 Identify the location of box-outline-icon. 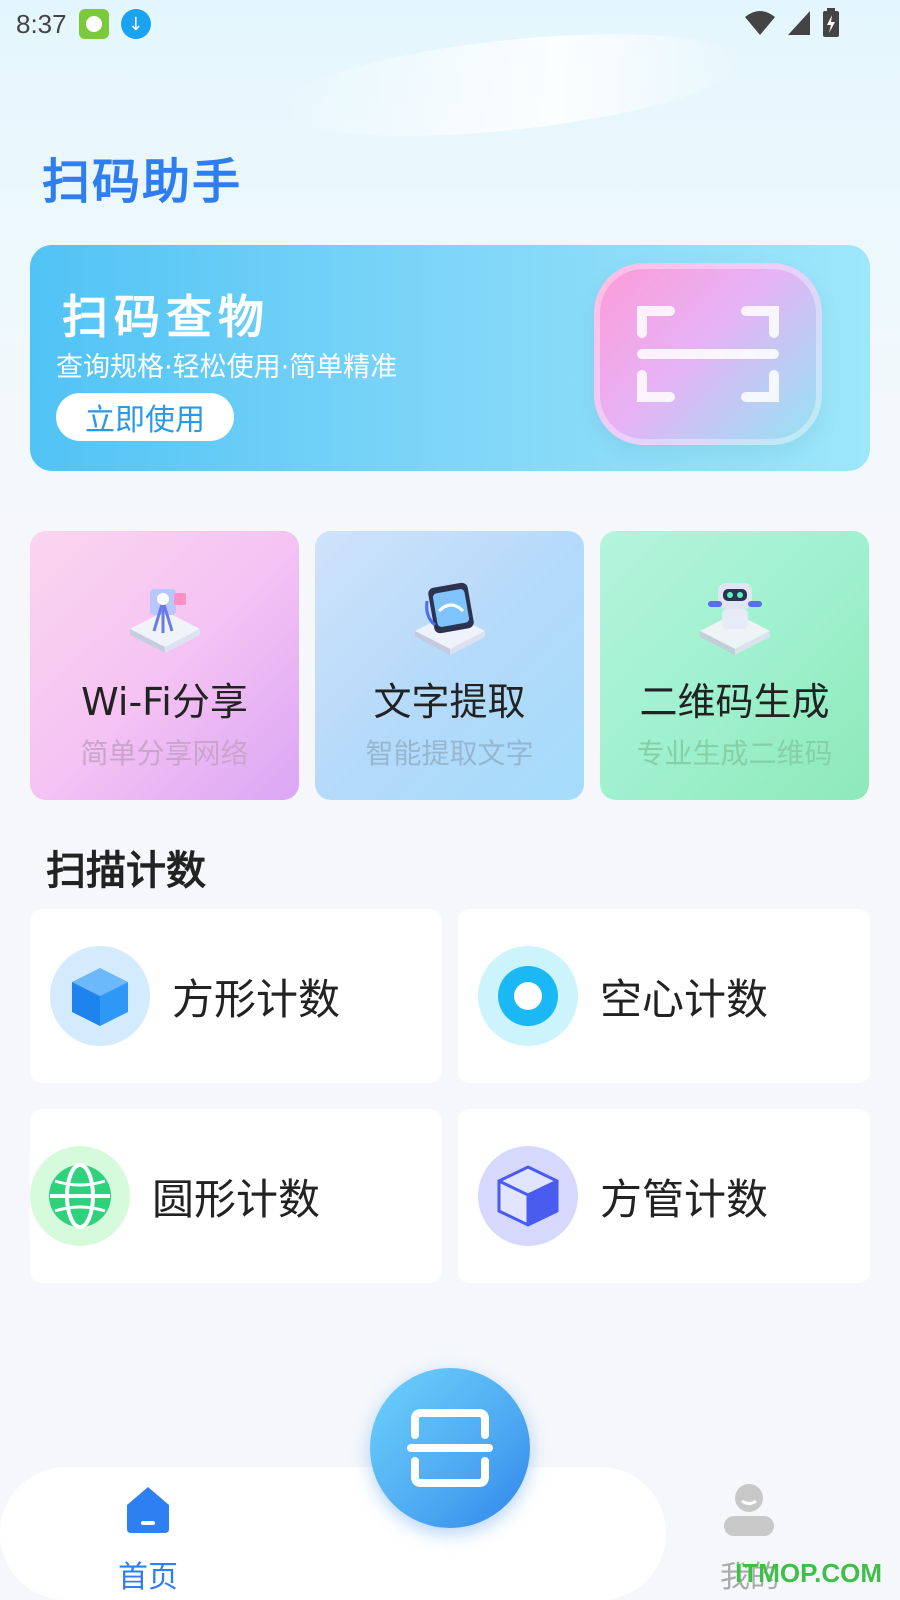
(528, 1196).